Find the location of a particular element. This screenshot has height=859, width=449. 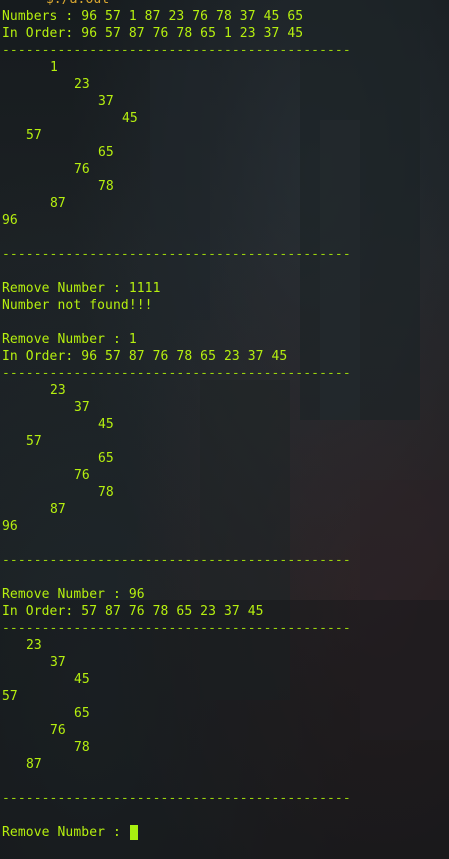

remove-line: Remove Number : 96 is located at coordinates (73, 594).